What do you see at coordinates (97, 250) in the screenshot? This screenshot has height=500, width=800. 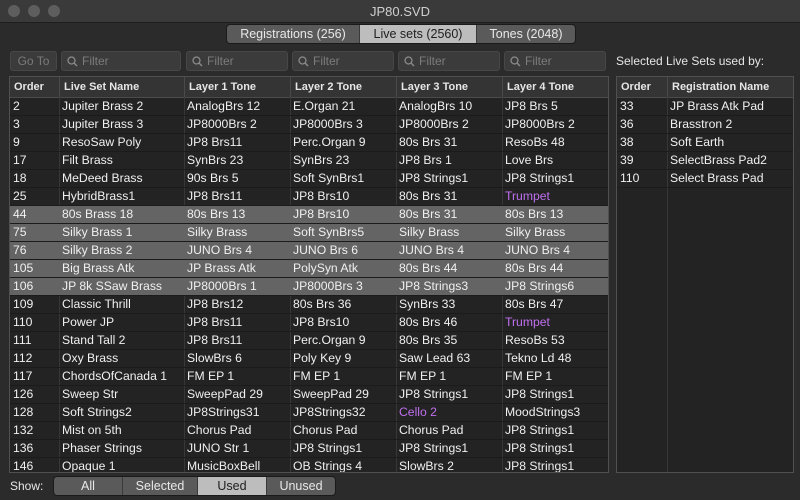 I see `table-cell: Silky Brass 2` at bounding box center [97, 250].